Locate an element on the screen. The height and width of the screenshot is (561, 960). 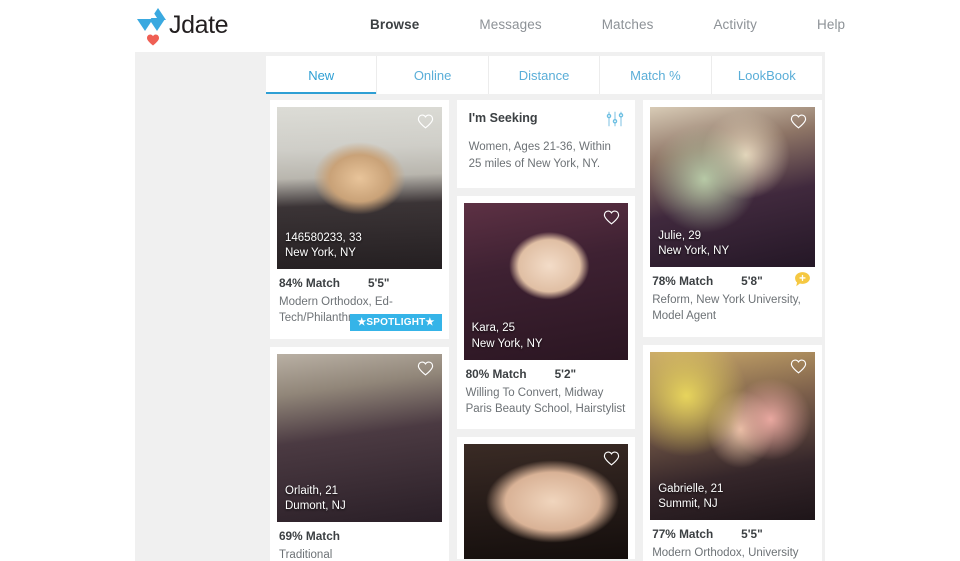
profile-stats: 84% Match 5'5" is located at coordinates (359, 283).